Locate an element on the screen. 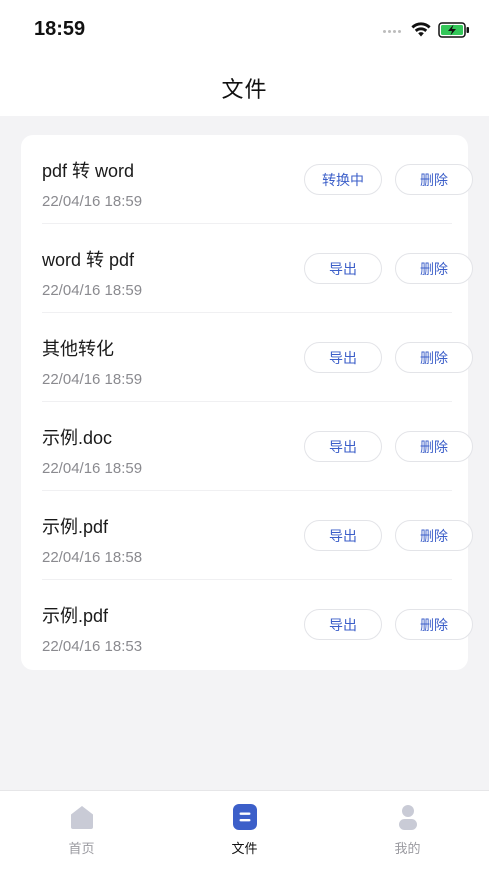  file-name: 示例.doc is located at coordinates (77, 438).